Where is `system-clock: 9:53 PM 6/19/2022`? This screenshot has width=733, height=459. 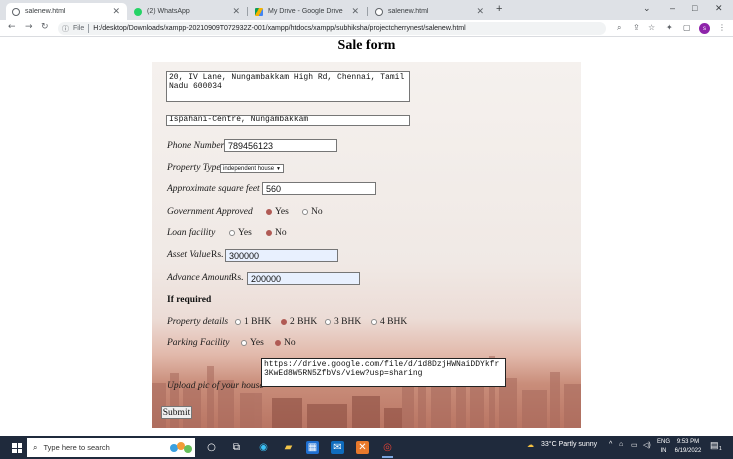
system-clock: 9:53 PM 6/19/2022 is located at coordinates (688, 447).